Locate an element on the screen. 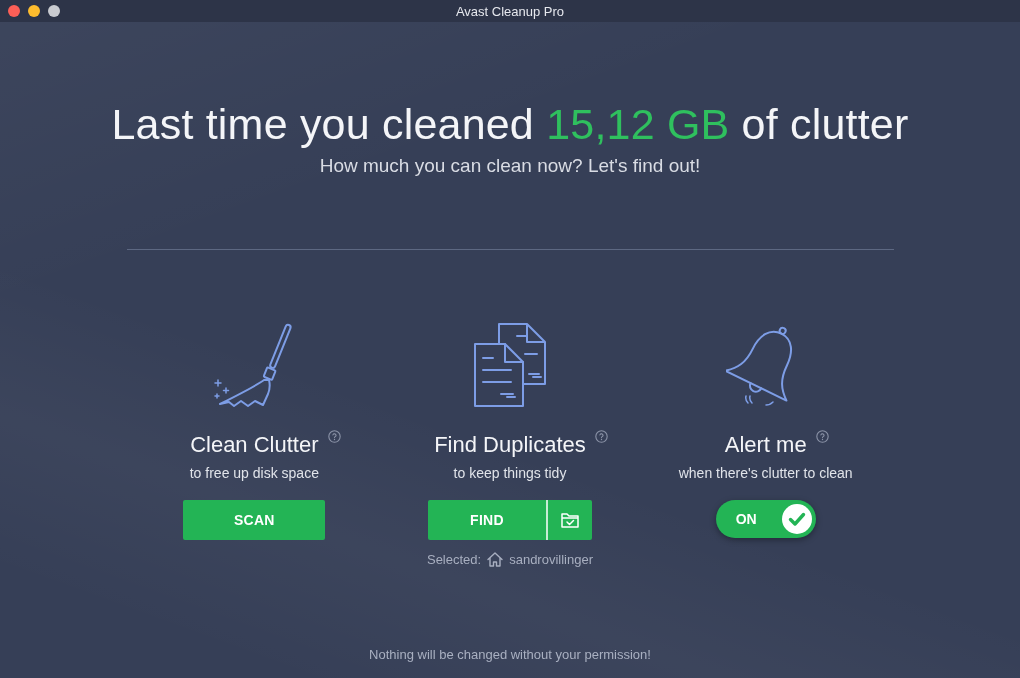 This screenshot has height=678, width=1020. choose-folder-button is located at coordinates (569, 520).